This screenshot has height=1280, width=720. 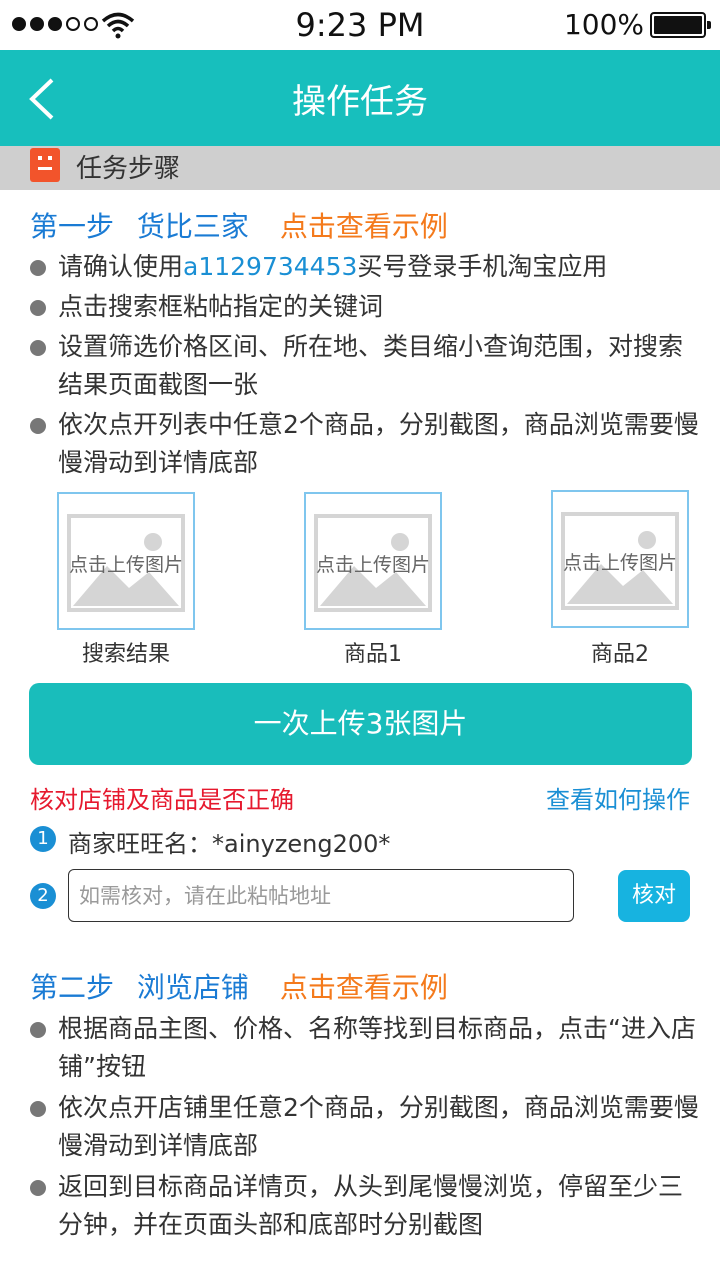 What do you see at coordinates (360, 724) in the screenshot?
I see `upload-three-images-button: 一次上传3张图片` at bounding box center [360, 724].